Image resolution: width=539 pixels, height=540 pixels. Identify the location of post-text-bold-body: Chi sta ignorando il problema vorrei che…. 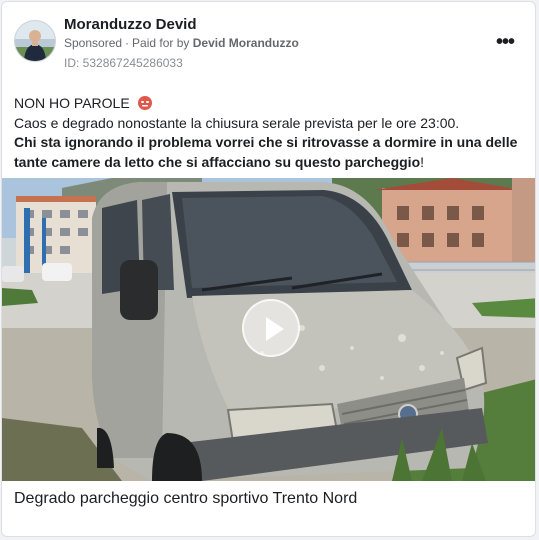
(266, 152).